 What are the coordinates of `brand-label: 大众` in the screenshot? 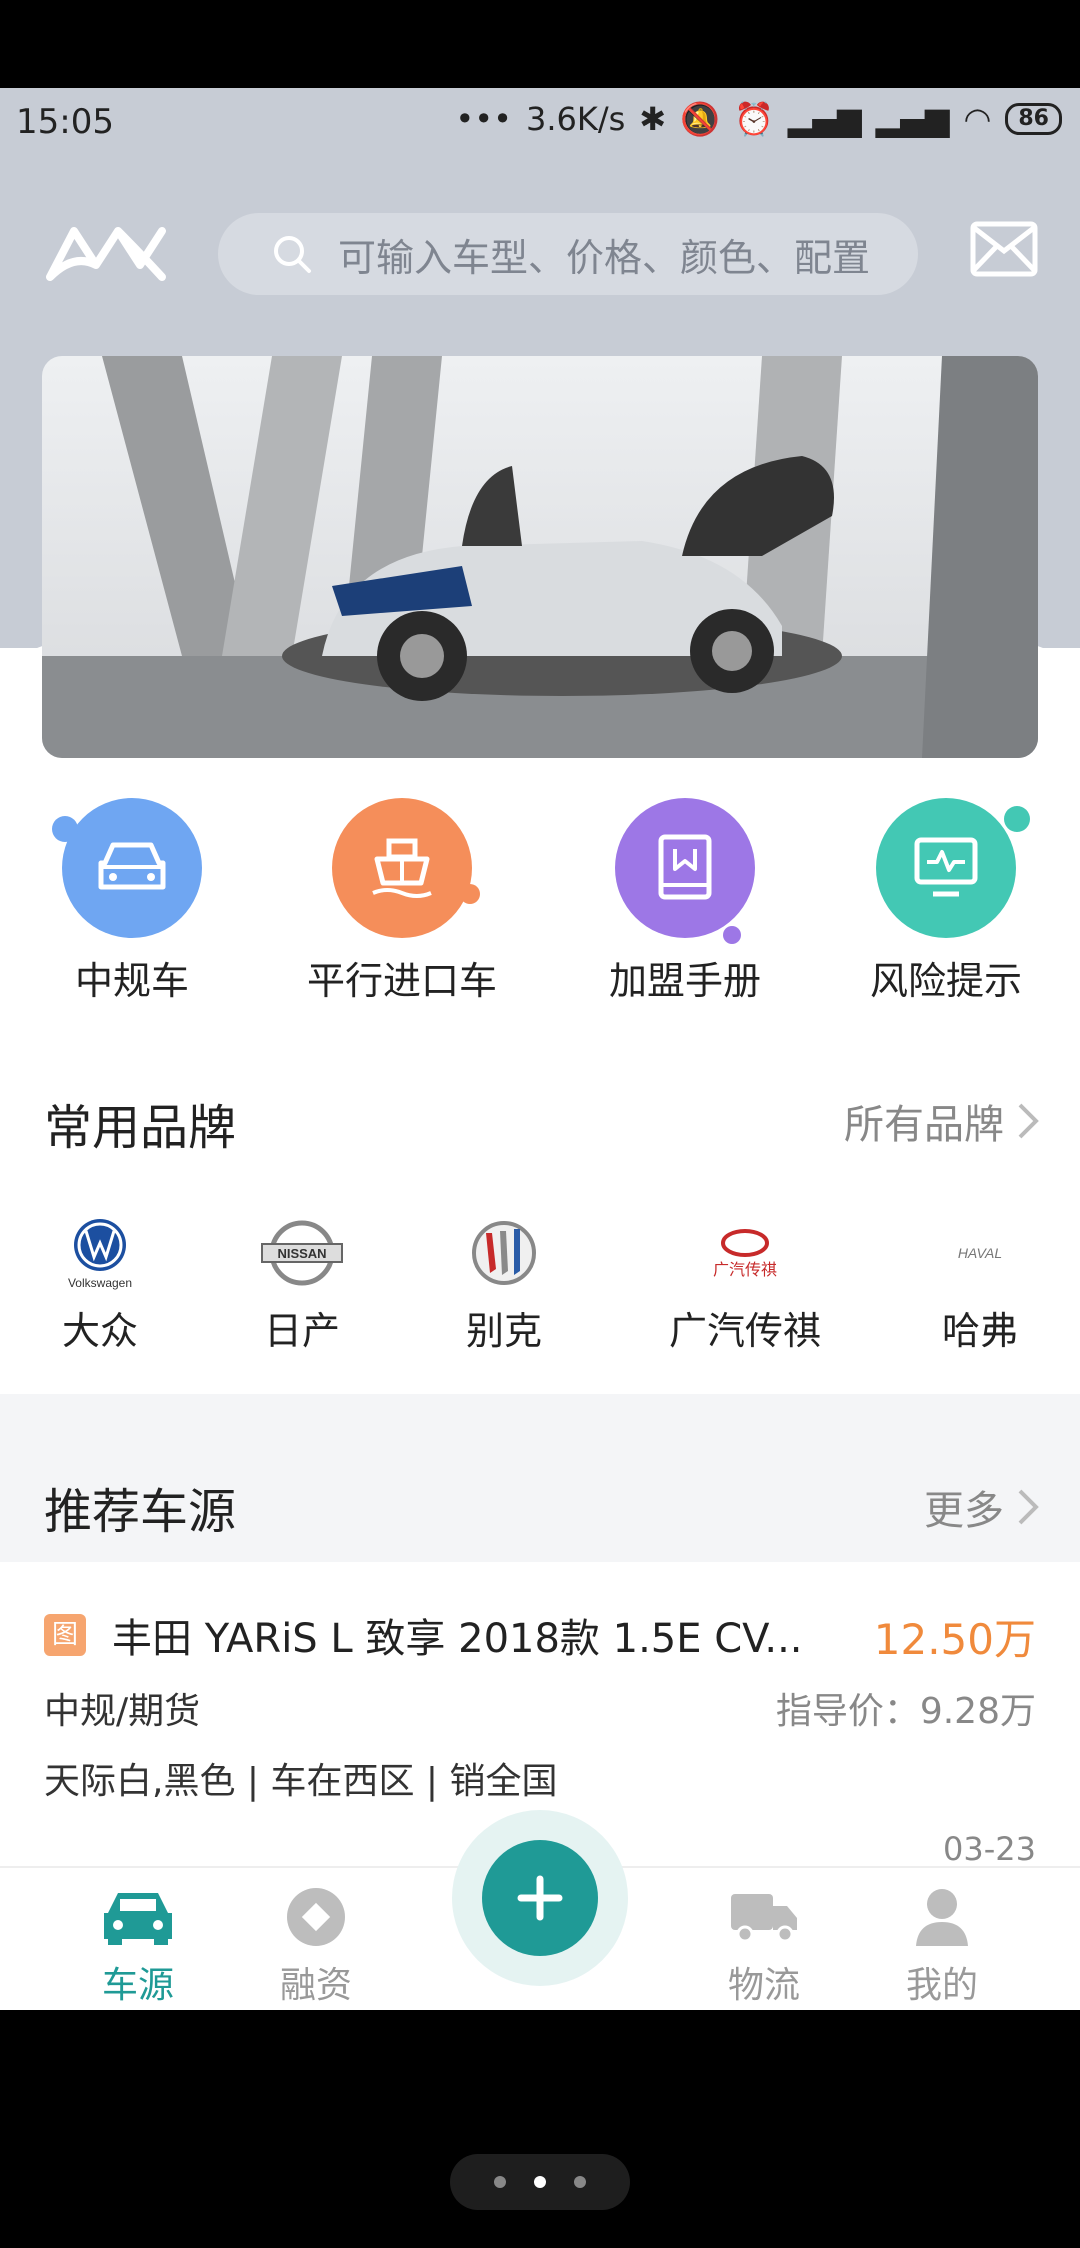 It's located at (99, 1331).